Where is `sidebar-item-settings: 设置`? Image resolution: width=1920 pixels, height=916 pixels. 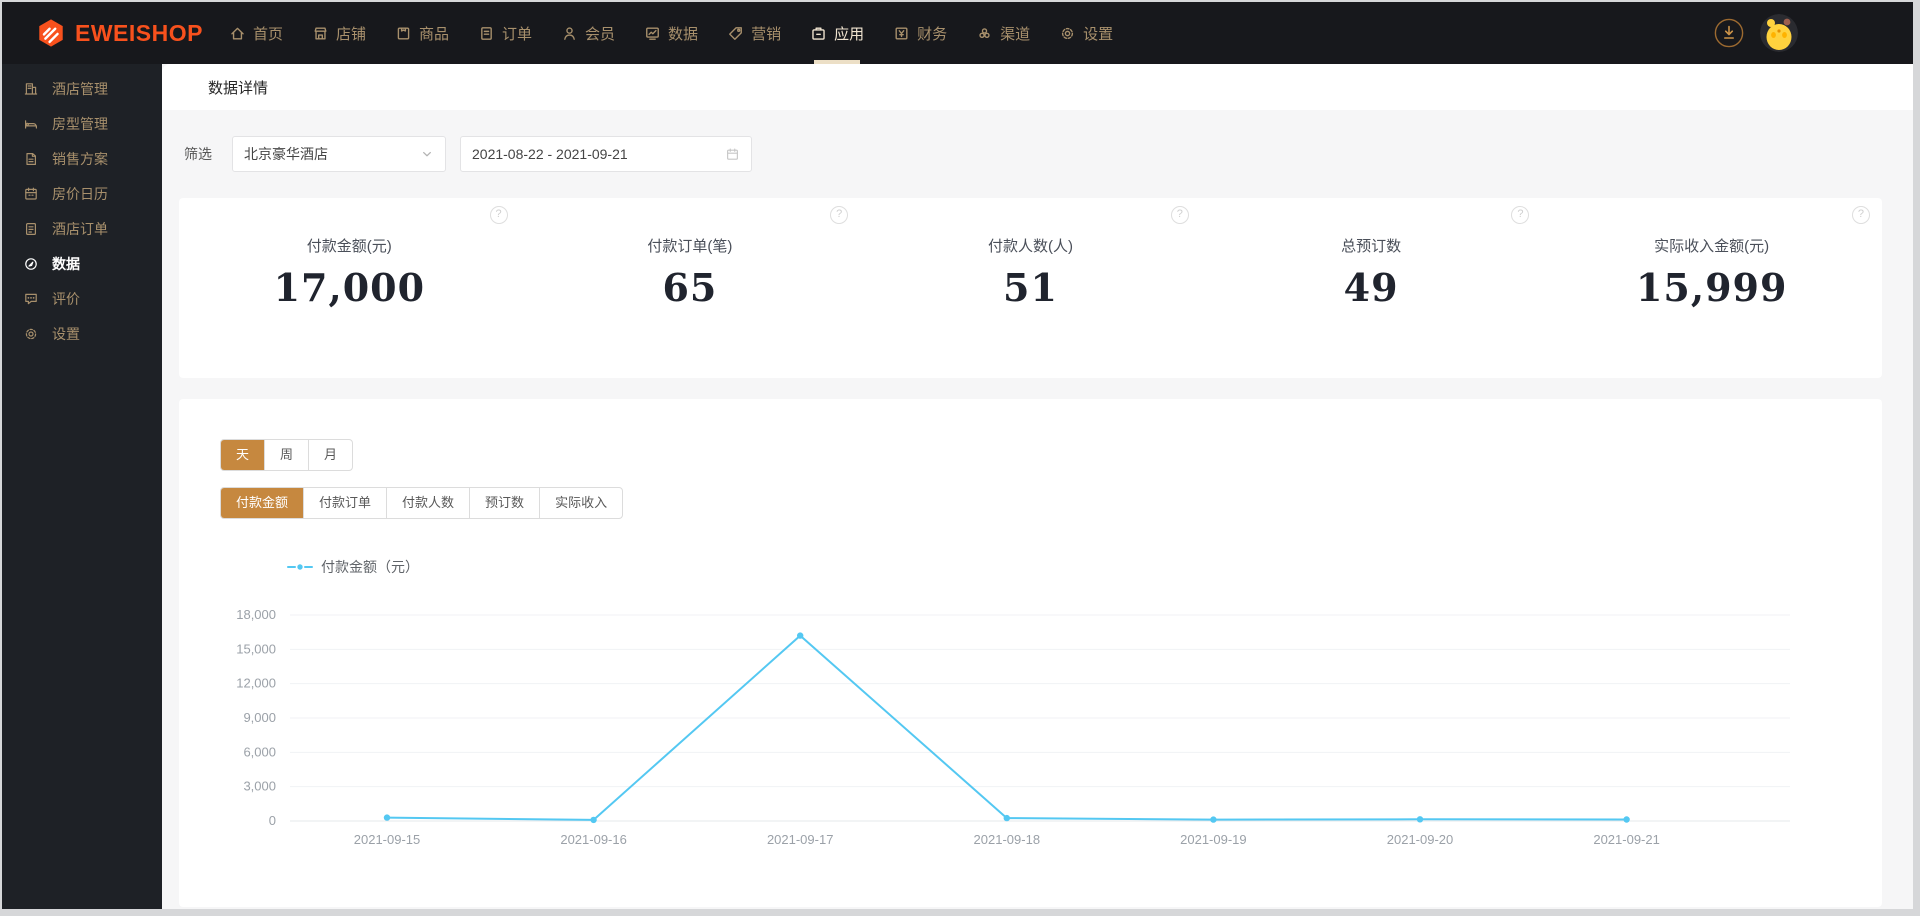 sidebar-item-settings: 设置 is located at coordinates (82, 333).